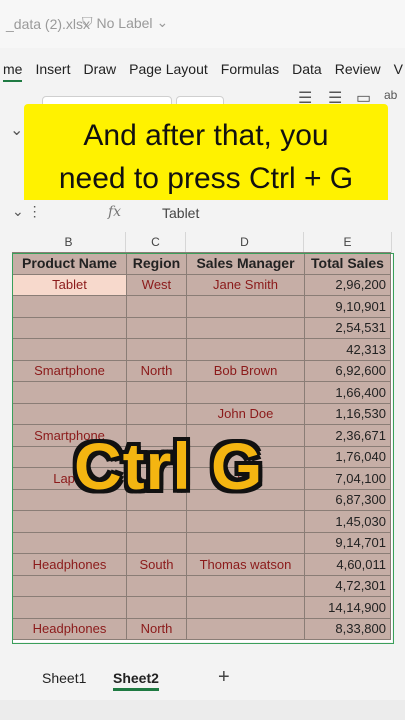  What do you see at coordinates (347, 585) in the screenshot?
I see `table-cell: 4,72,301` at bounding box center [347, 585].